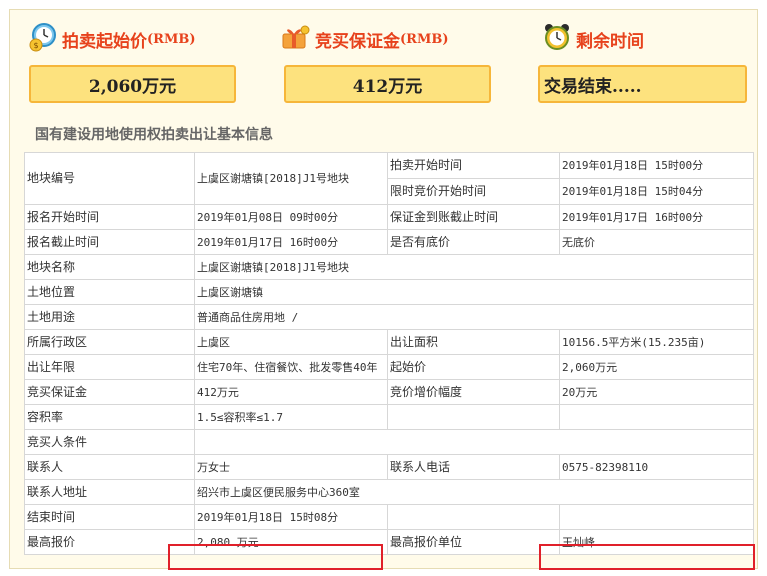  I want to click on table-row: 土地位置 上虞区谢塘镇, so click(389, 292).